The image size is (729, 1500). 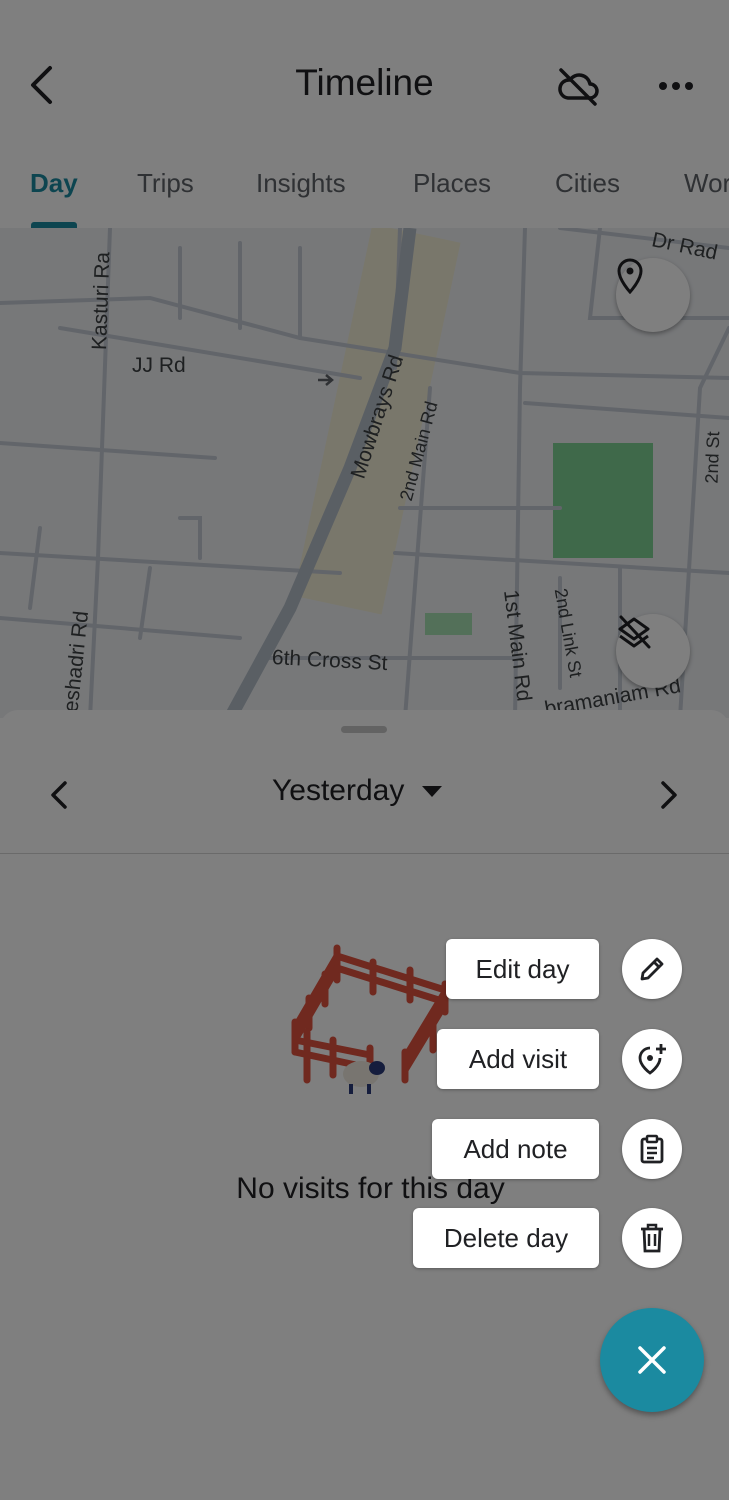 I want to click on add-visit-button, so click(x=652, y=1059).